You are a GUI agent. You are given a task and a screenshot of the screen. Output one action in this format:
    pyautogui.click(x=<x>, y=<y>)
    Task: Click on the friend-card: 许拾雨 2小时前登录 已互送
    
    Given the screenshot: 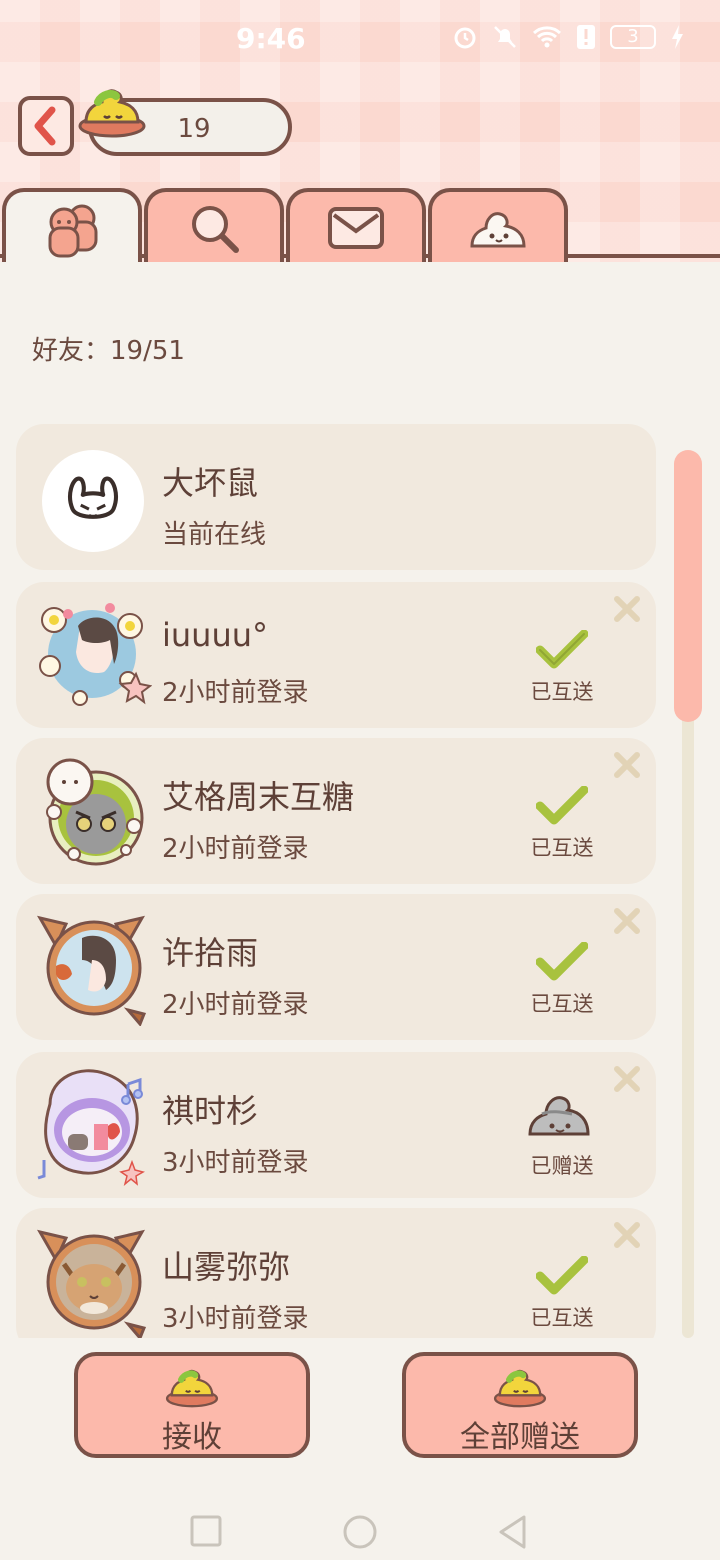 What is the action you would take?
    pyautogui.click(x=336, y=967)
    